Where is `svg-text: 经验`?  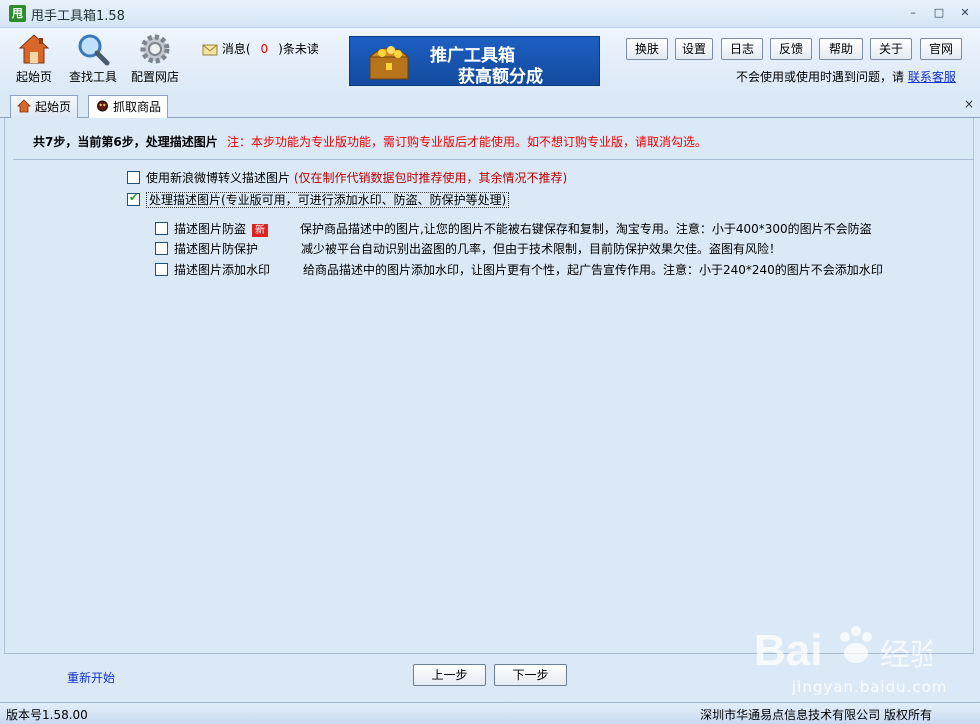 svg-text: 经验 is located at coordinates (906, 655).